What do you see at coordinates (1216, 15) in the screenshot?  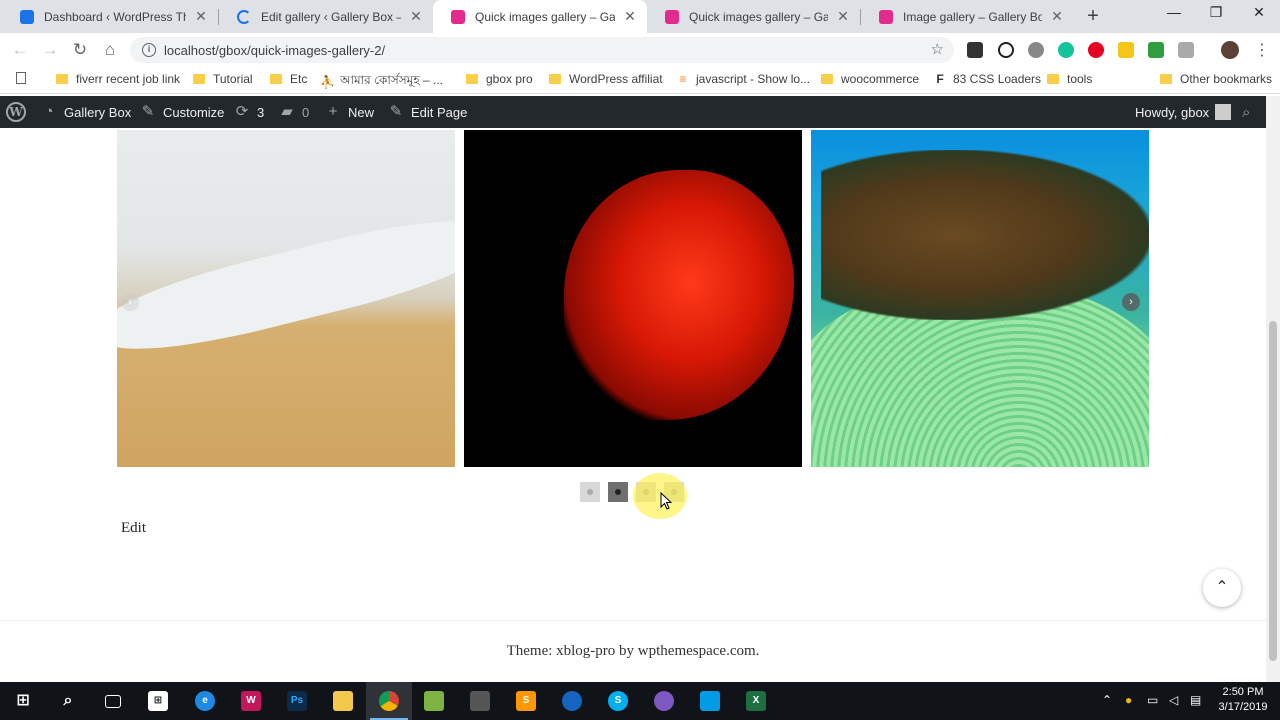 I see `restore-window-button: ❐` at bounding box center [1216, 15].